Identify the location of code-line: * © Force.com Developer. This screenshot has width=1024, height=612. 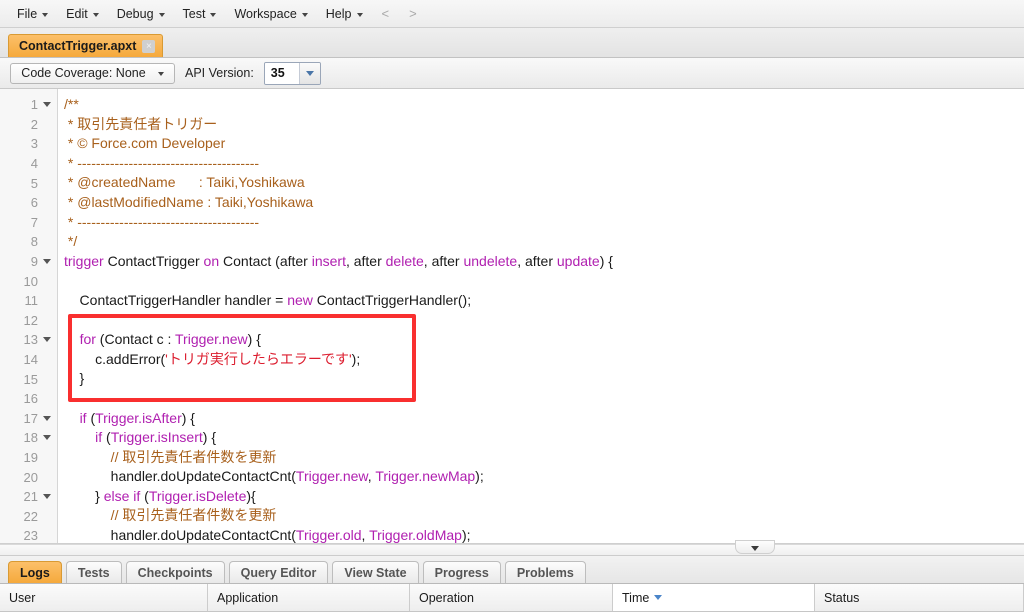
(544, 144).